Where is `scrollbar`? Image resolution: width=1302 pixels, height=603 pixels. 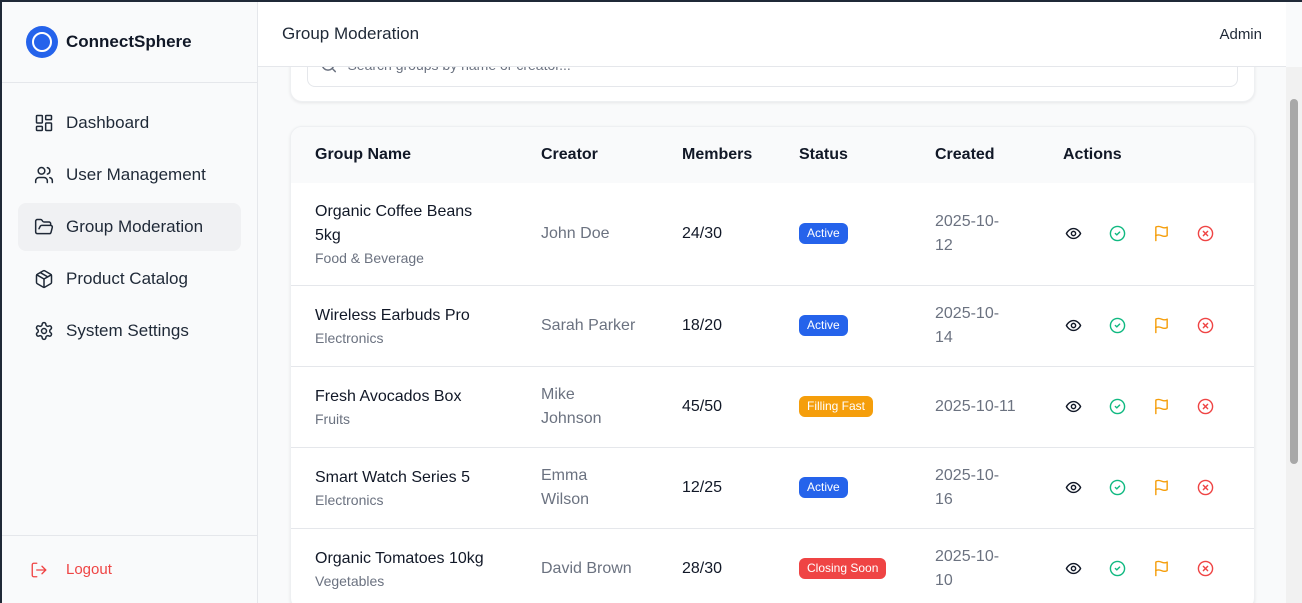 scrollbar is located at coordinates (1294, 335).